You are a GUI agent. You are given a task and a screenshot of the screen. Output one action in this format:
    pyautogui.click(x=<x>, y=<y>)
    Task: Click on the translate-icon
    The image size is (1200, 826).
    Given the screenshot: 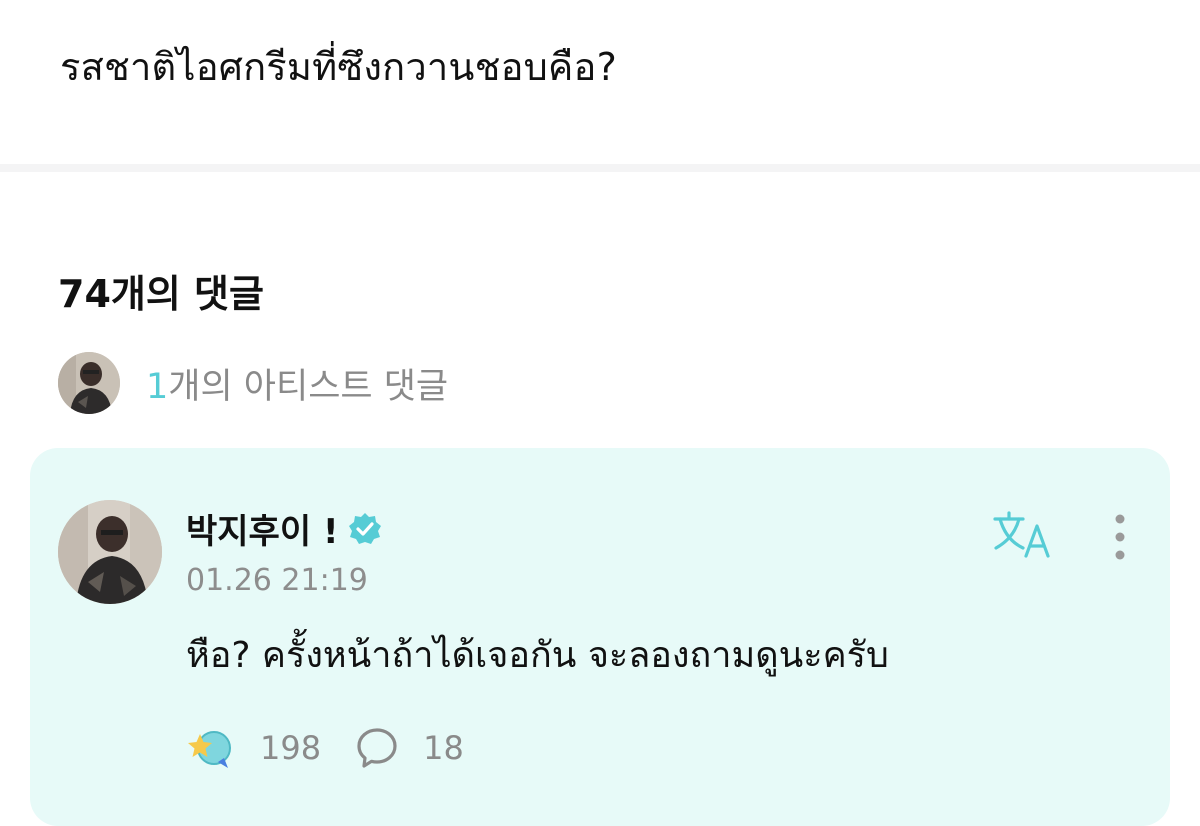 What is the action you would take?
    pyautogui.click(x=1023, y=535)
    